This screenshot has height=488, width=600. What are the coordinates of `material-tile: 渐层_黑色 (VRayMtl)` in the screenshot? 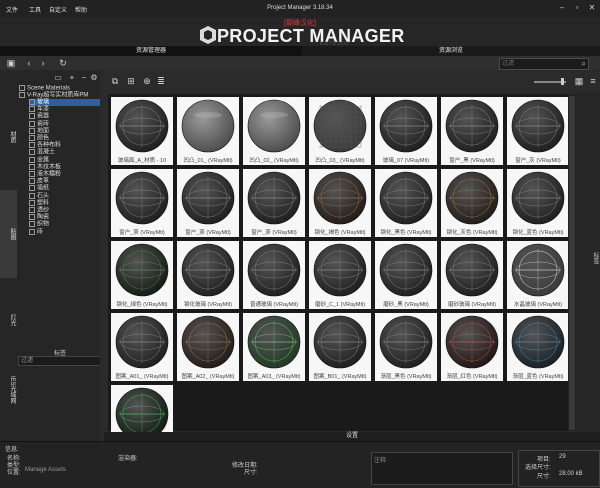 It's located at (406, 347).